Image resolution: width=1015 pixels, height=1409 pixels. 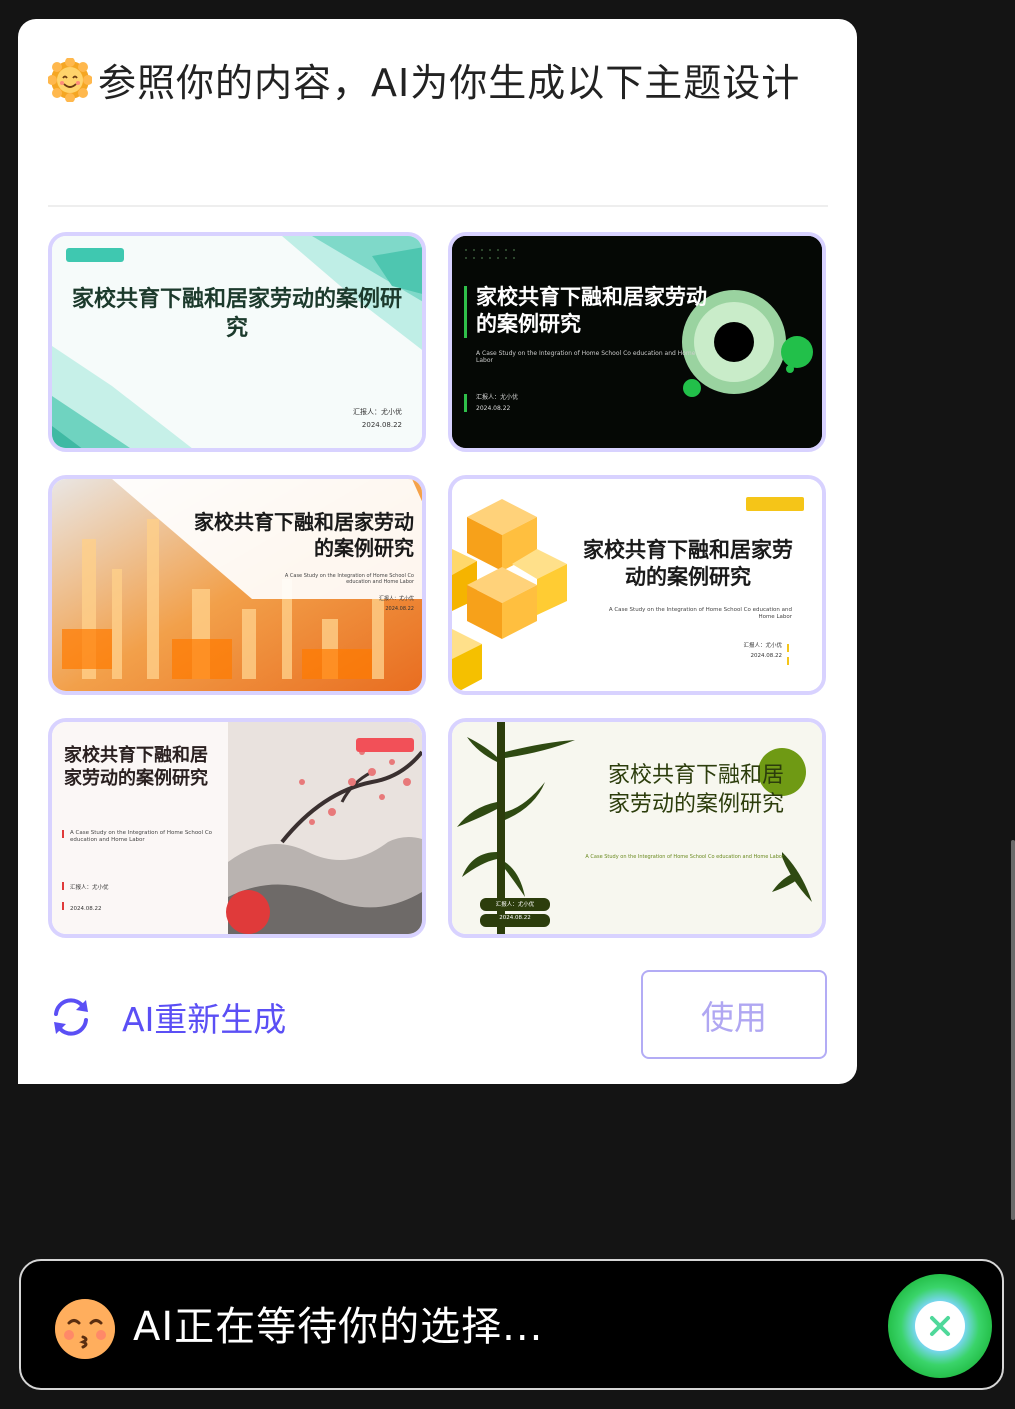 What do you see at coordinates (71, 1017) in the screenshot?
I see `refresh-icon` at bounding box center [71, 1017].